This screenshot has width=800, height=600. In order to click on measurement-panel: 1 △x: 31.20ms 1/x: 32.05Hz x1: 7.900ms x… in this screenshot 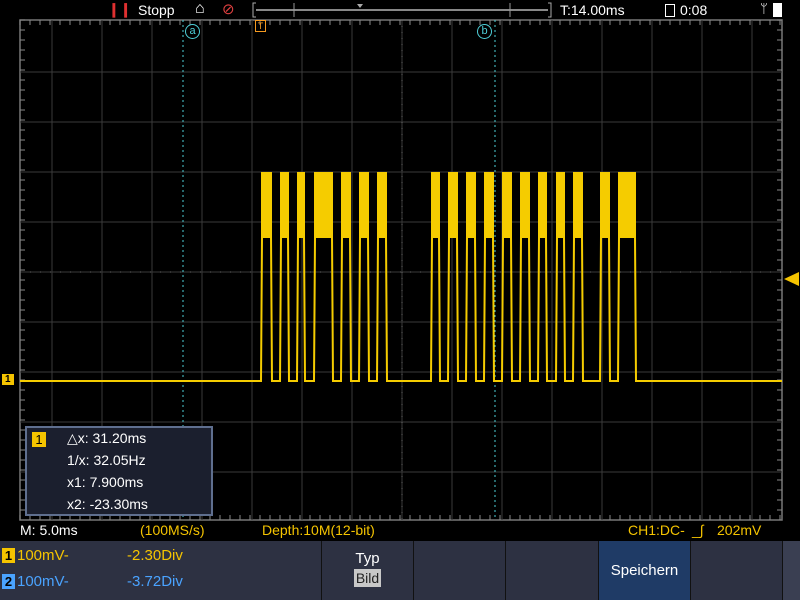, I will do `click(119, 471)`.